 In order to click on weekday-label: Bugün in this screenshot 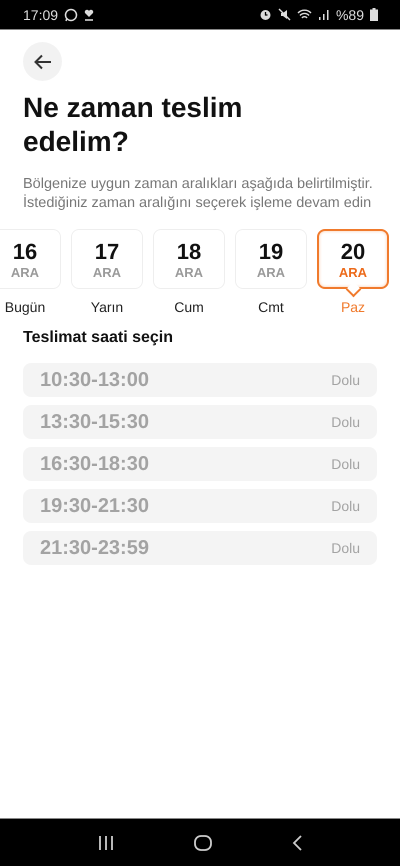, I will do `click(25, 307)`.